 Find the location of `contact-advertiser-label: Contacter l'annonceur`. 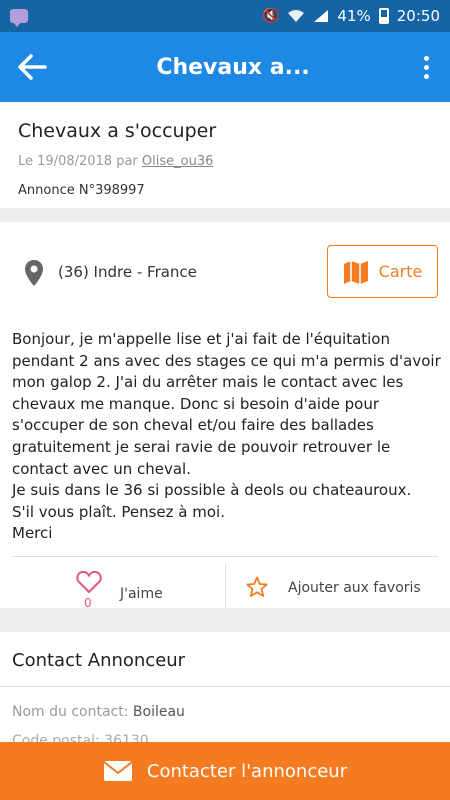

contact-advertiser-label: Contacter l'annonceur is located at coordinates (247, 771).